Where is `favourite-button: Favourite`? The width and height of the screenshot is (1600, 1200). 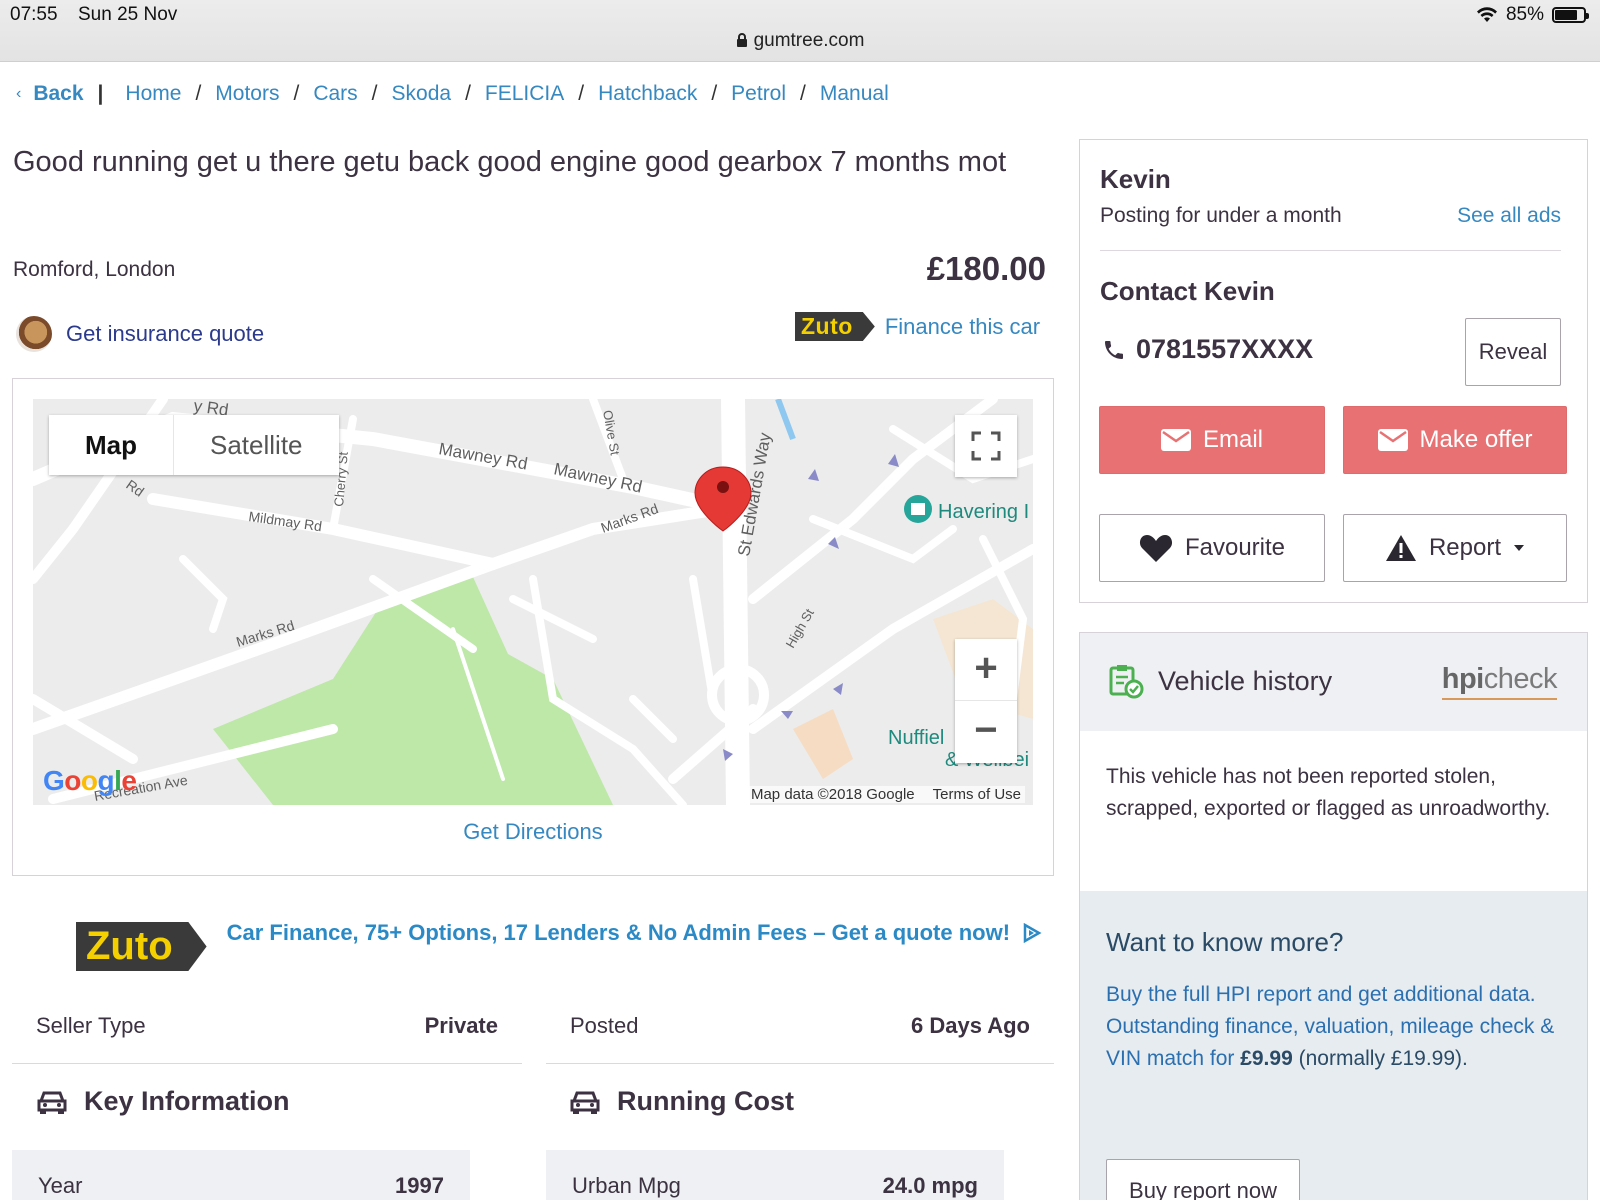
favourite-button: Favourite is located at coordinates (1212, 548).